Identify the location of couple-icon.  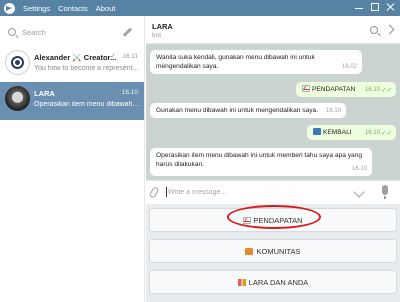
(241, 282).